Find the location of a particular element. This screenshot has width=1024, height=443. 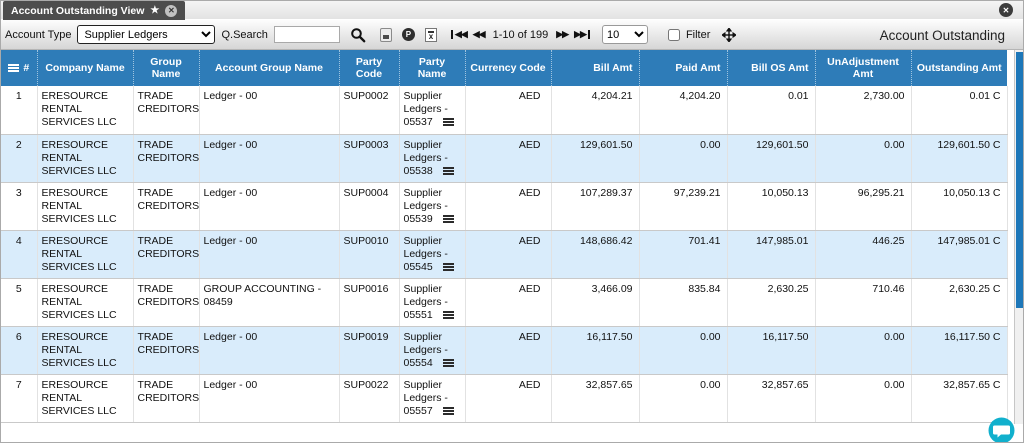

party-name-cell: Supplier Ledgers - 05554 is located at coordinates (432, 350).